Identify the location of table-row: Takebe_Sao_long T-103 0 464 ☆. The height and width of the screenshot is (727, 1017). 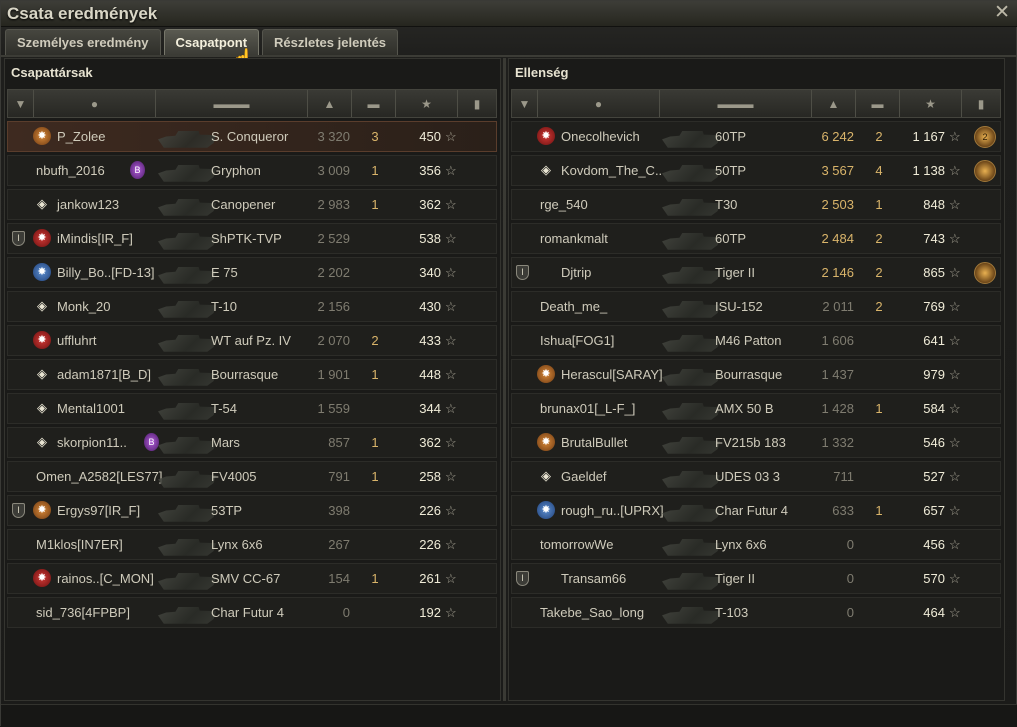
(756, 612).